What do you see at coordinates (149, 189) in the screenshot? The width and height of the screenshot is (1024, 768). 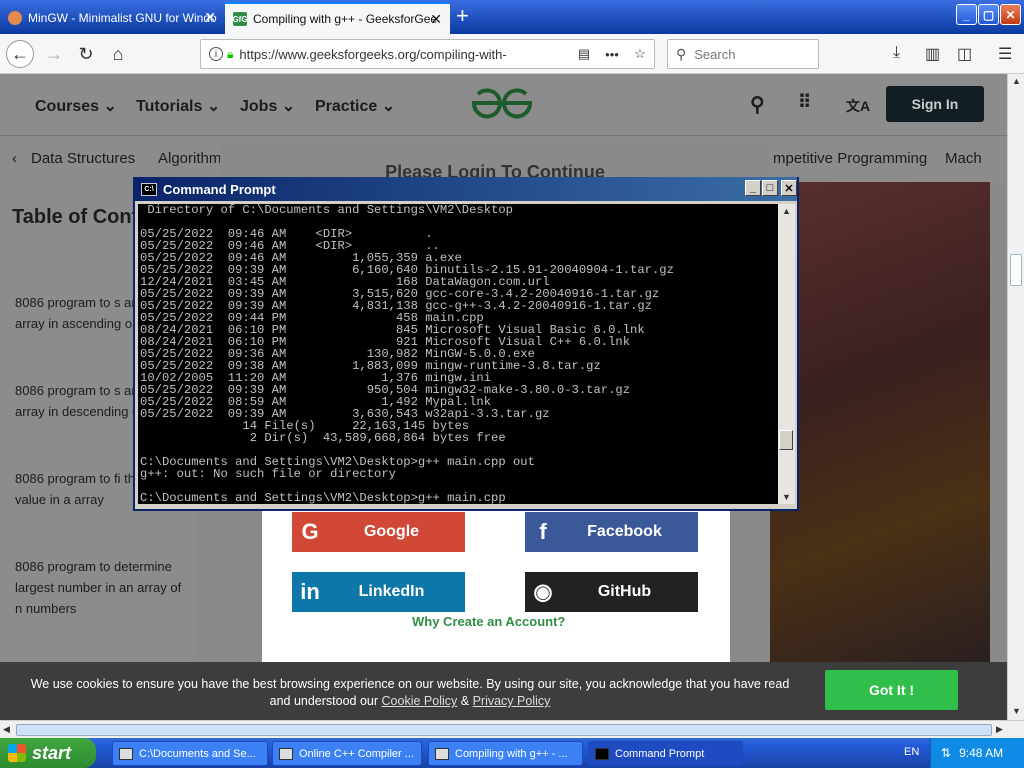 I see `cmd-app-icon: C:\` at bounding box center [149, 189].